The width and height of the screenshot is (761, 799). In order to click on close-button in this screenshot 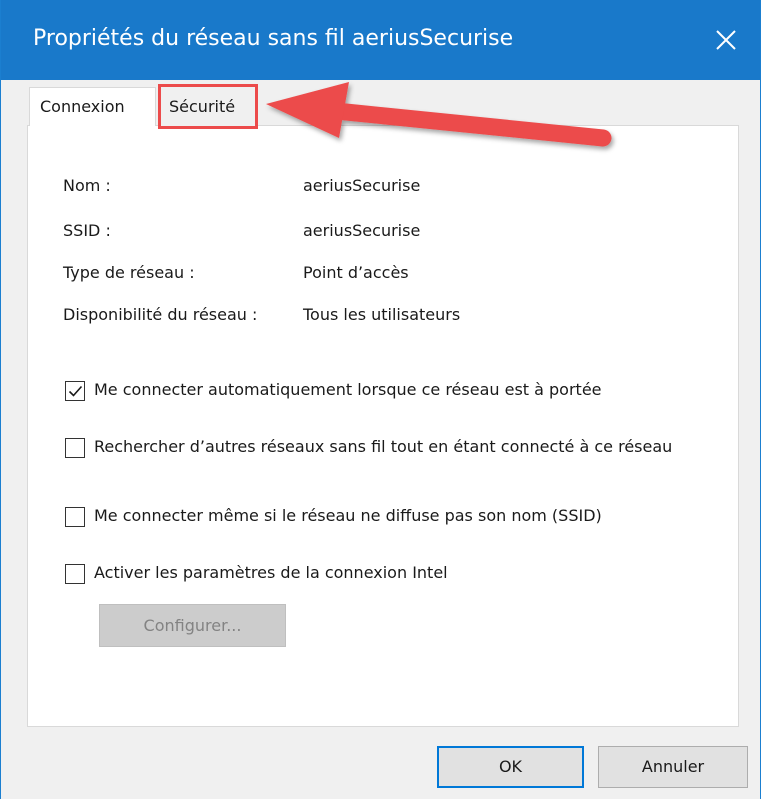, I will do `click(726, 40)`.